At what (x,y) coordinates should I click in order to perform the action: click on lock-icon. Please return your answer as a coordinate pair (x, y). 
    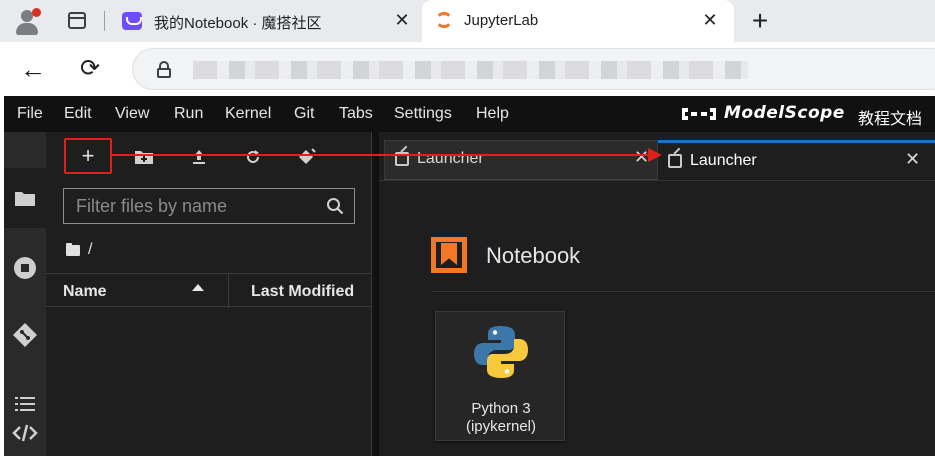
    Looking at the image, I should click on (164, 69).